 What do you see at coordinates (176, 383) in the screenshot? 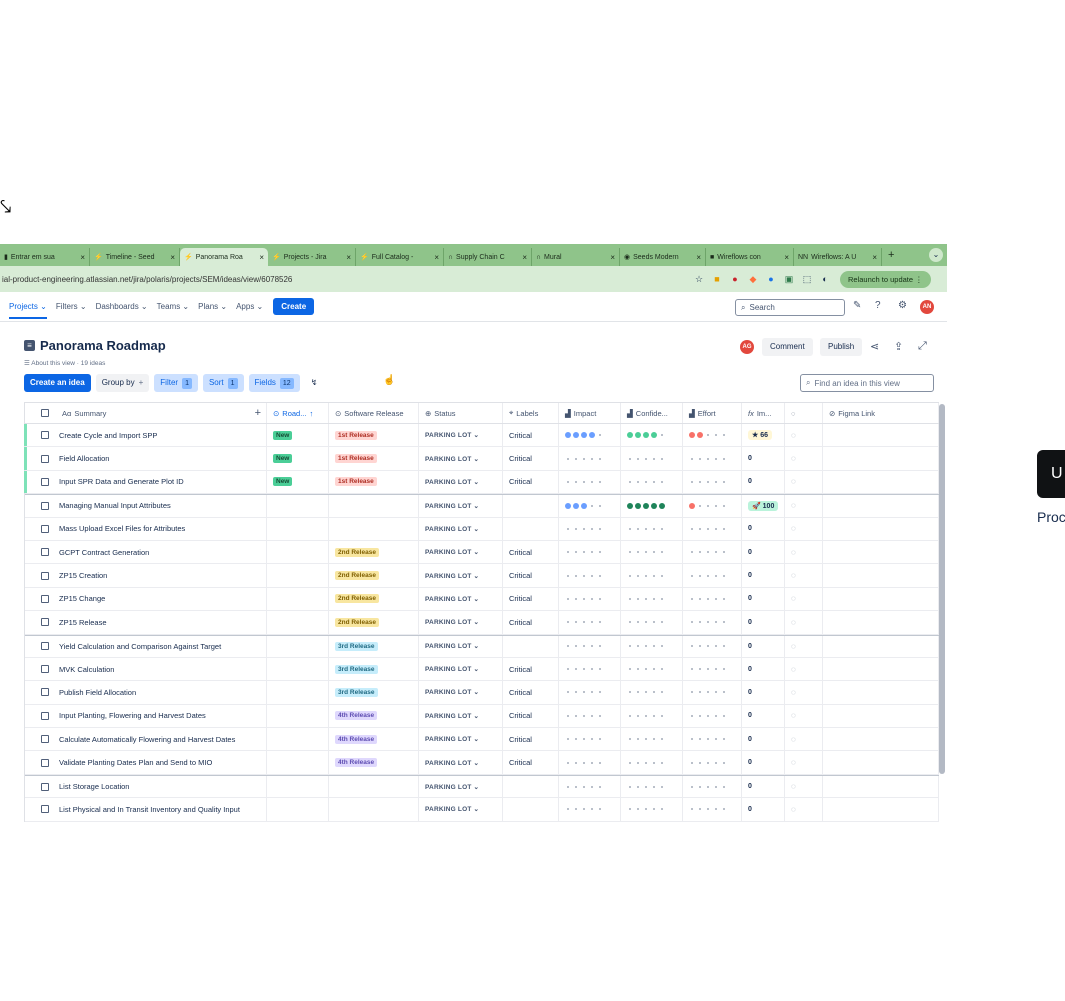
I see `filter-button: Filter 1` at bounding box center [176, 383].